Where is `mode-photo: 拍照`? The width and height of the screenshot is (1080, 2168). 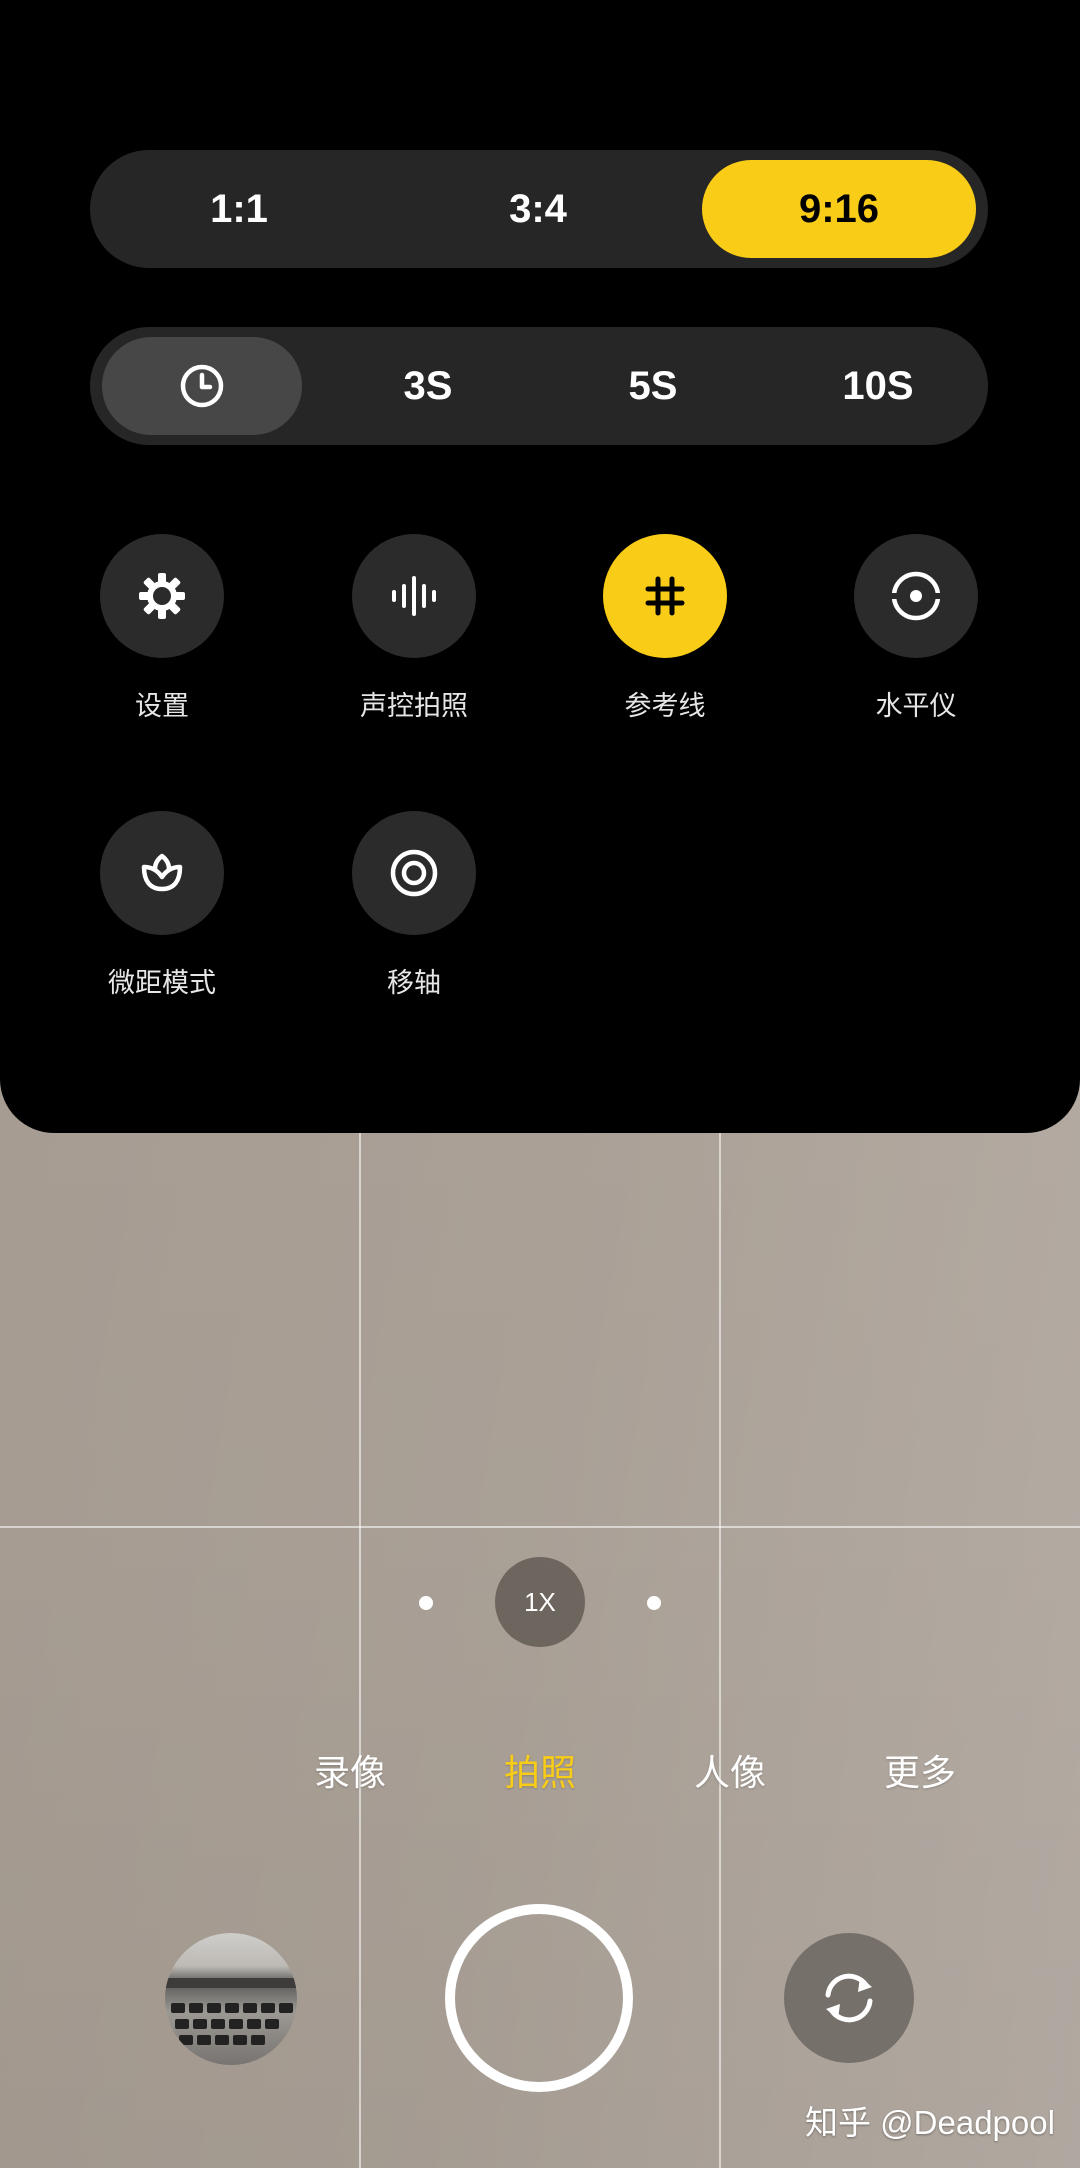 mode-photo: 拍照 is located at coordinates (540, 1770).